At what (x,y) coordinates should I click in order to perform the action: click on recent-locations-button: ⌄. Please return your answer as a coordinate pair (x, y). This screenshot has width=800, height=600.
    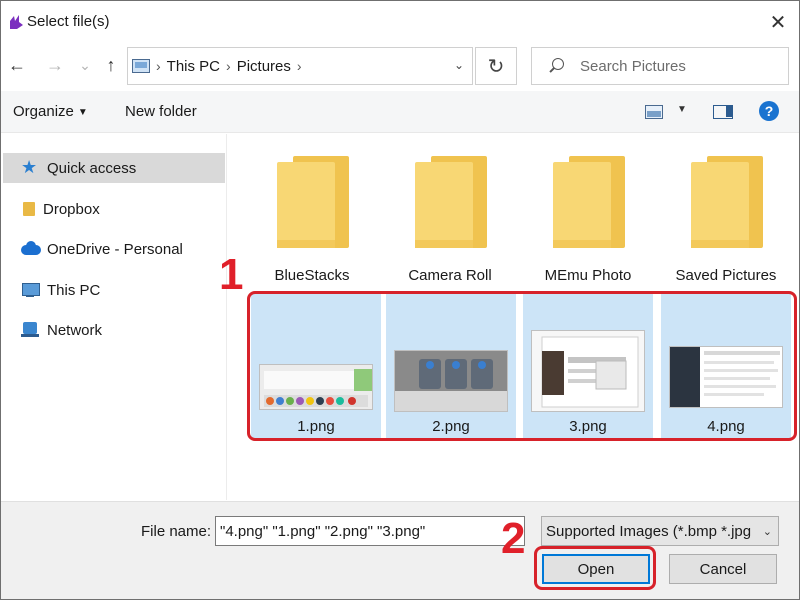
    Looking at the image, I should click on (85, 65).